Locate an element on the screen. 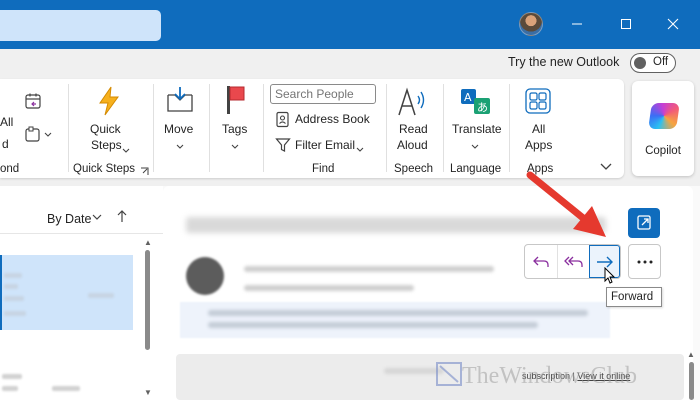  reading-scrollbar-thumb is located at coordinates (691, 381).